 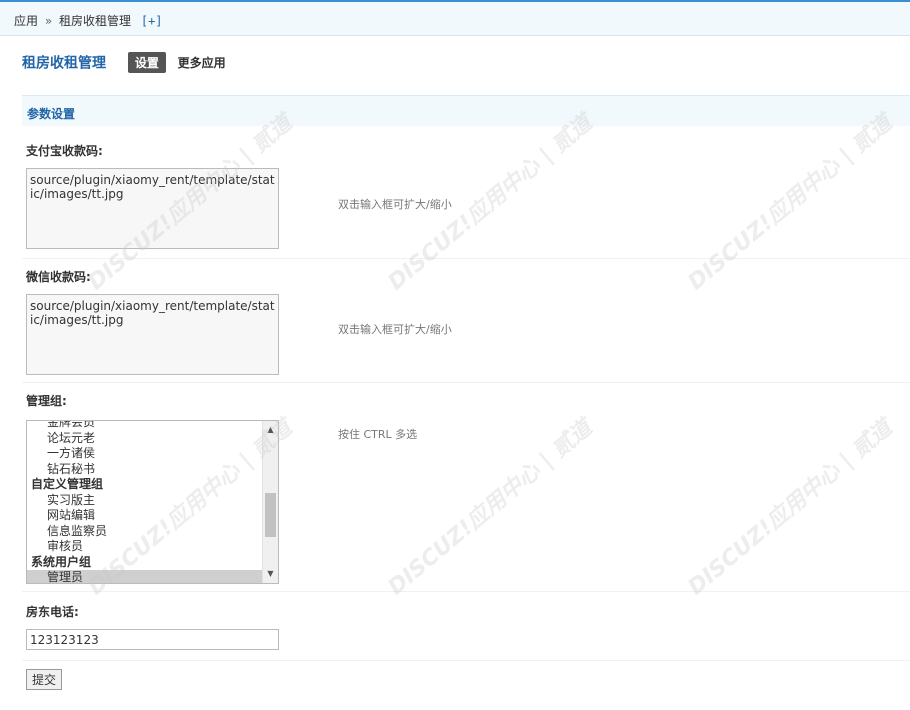 I want to click on section-header: 参数设置, so click(x=466, y=110).